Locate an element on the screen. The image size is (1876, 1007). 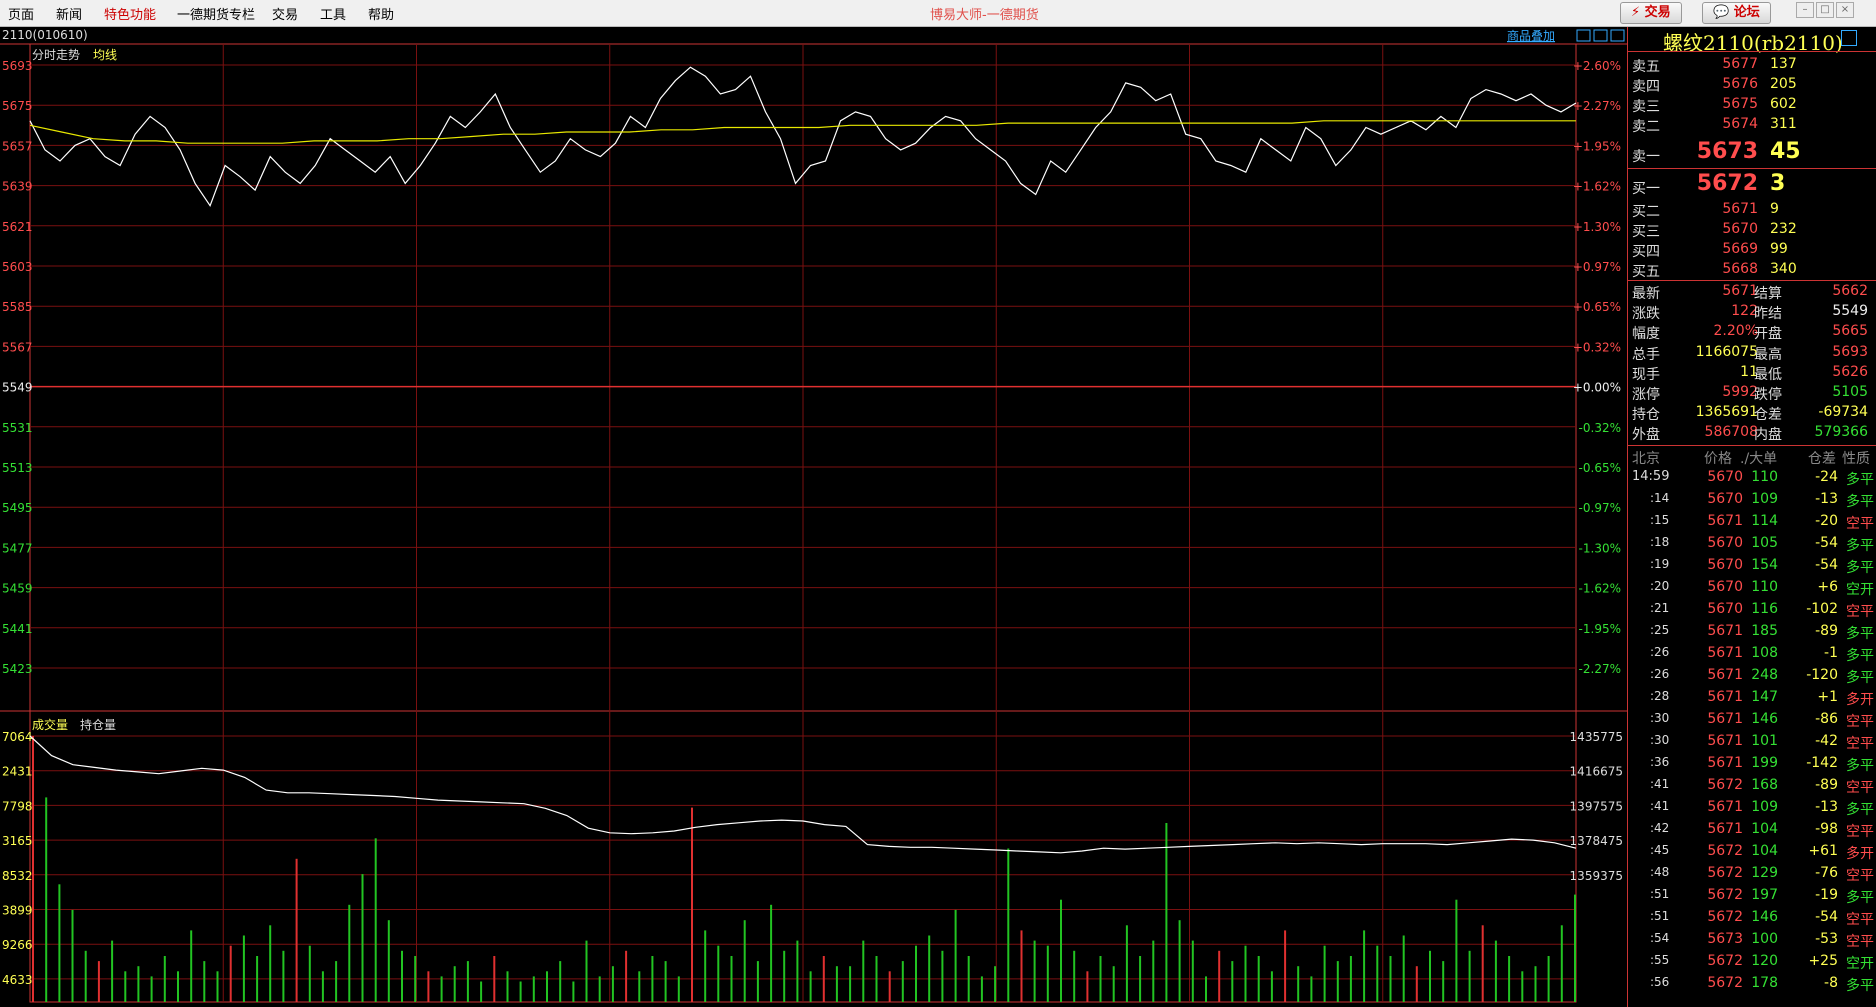
close-icon: × is located at coordinates (1845, 10).